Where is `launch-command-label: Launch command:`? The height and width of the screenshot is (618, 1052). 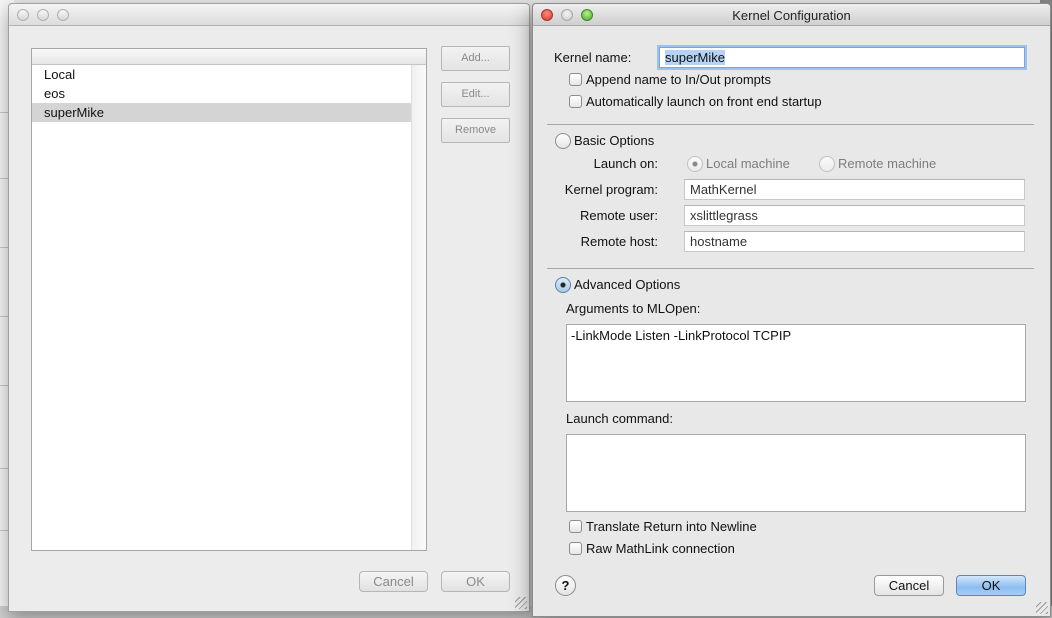
launch-command-label: Launch command: is located at coordinates (619, 418).